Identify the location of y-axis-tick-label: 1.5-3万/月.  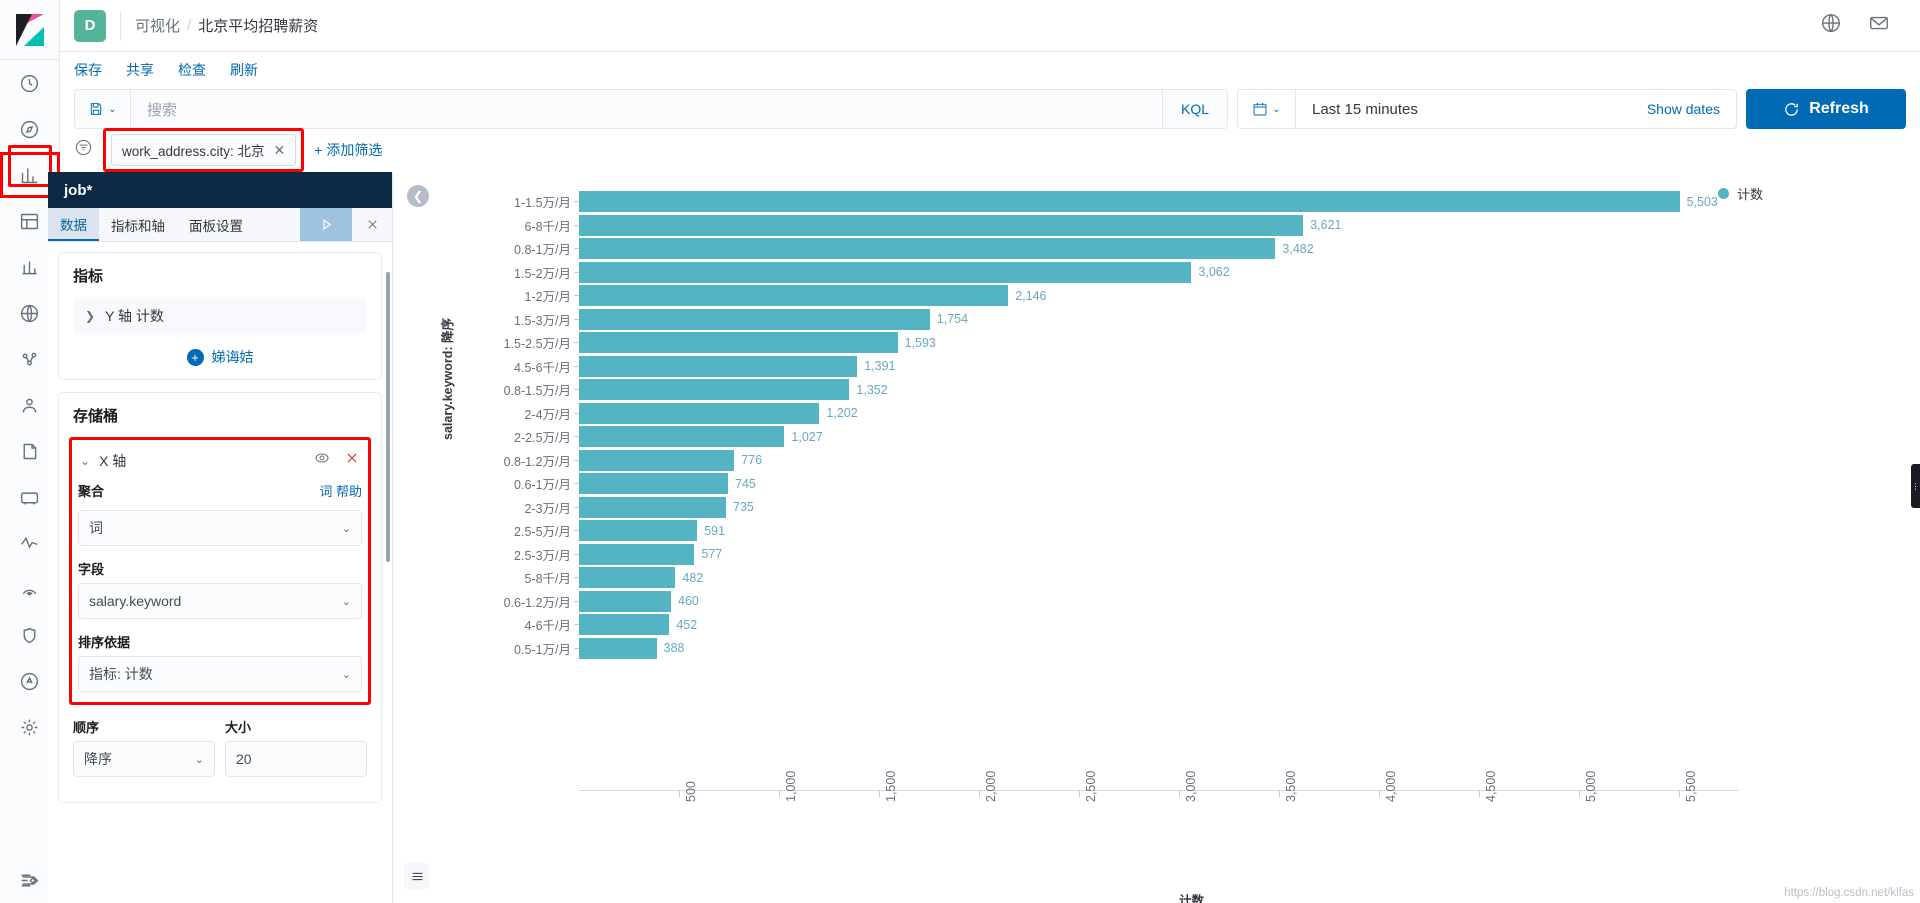
(542, 320).